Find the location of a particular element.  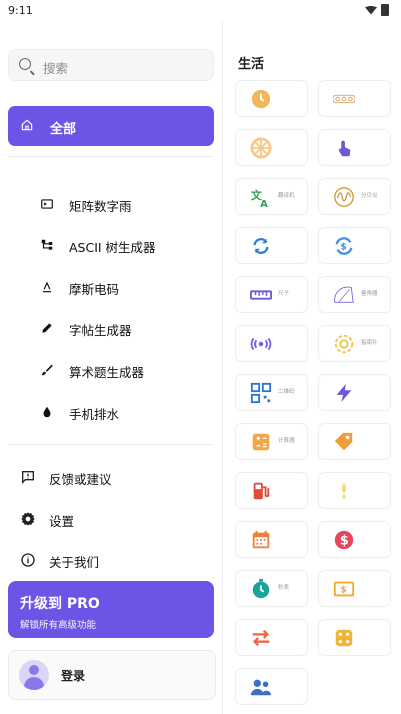

search-input: 搜索 is located at coordinates (111, 65).